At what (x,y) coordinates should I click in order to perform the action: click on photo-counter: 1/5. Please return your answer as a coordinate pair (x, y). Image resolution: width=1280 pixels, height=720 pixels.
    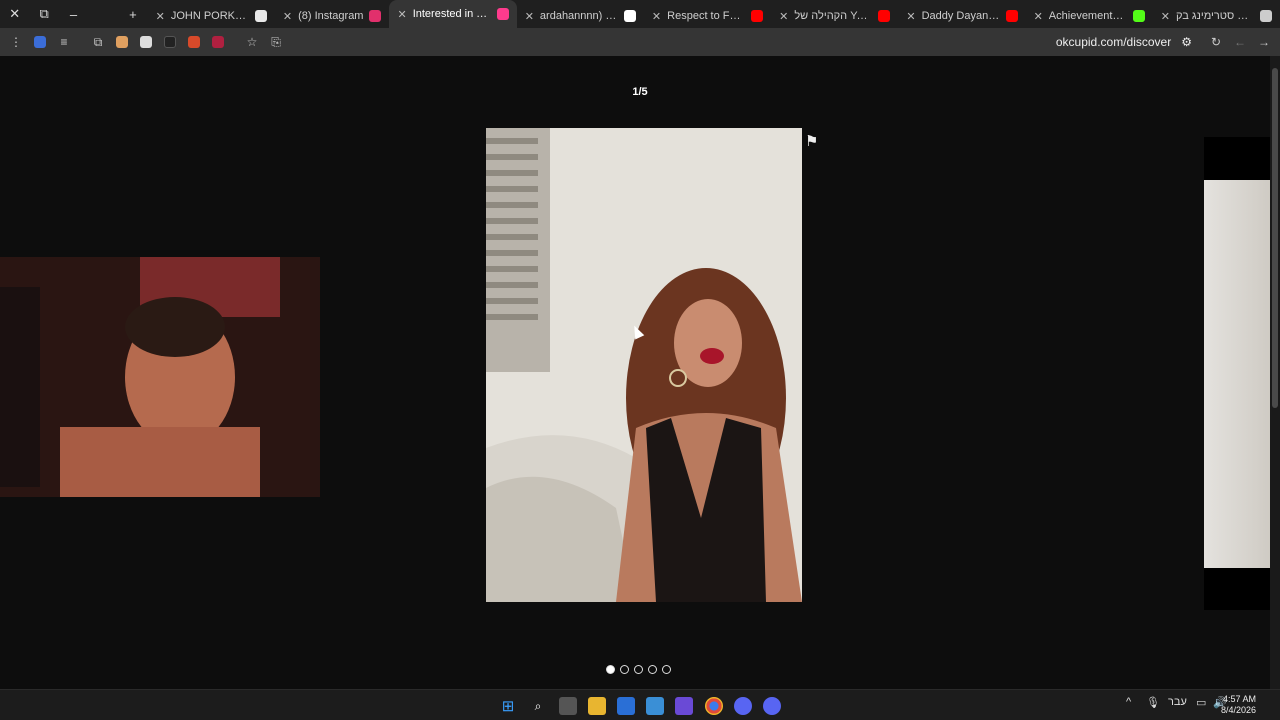
    Looking at the image, I should click on (640, 92).